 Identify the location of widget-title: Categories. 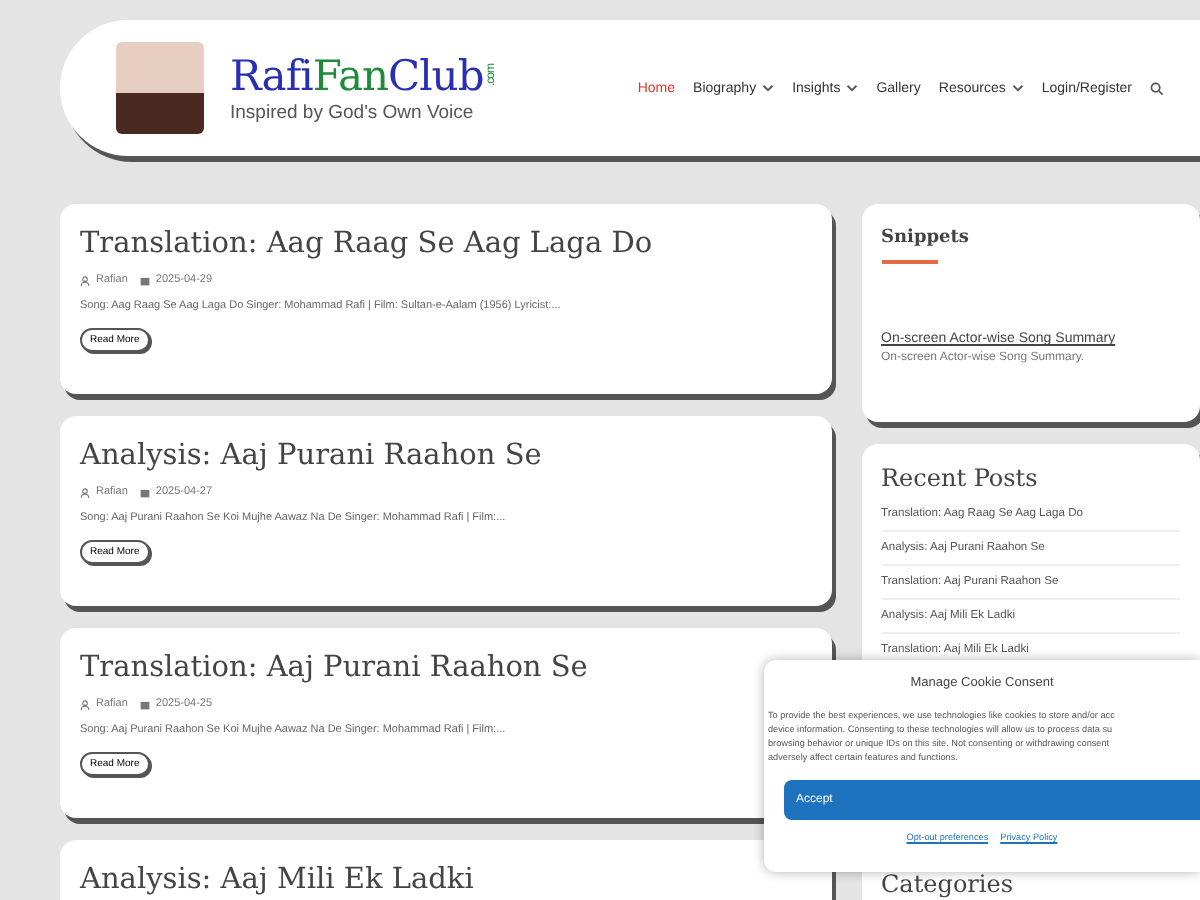
(948, 884).